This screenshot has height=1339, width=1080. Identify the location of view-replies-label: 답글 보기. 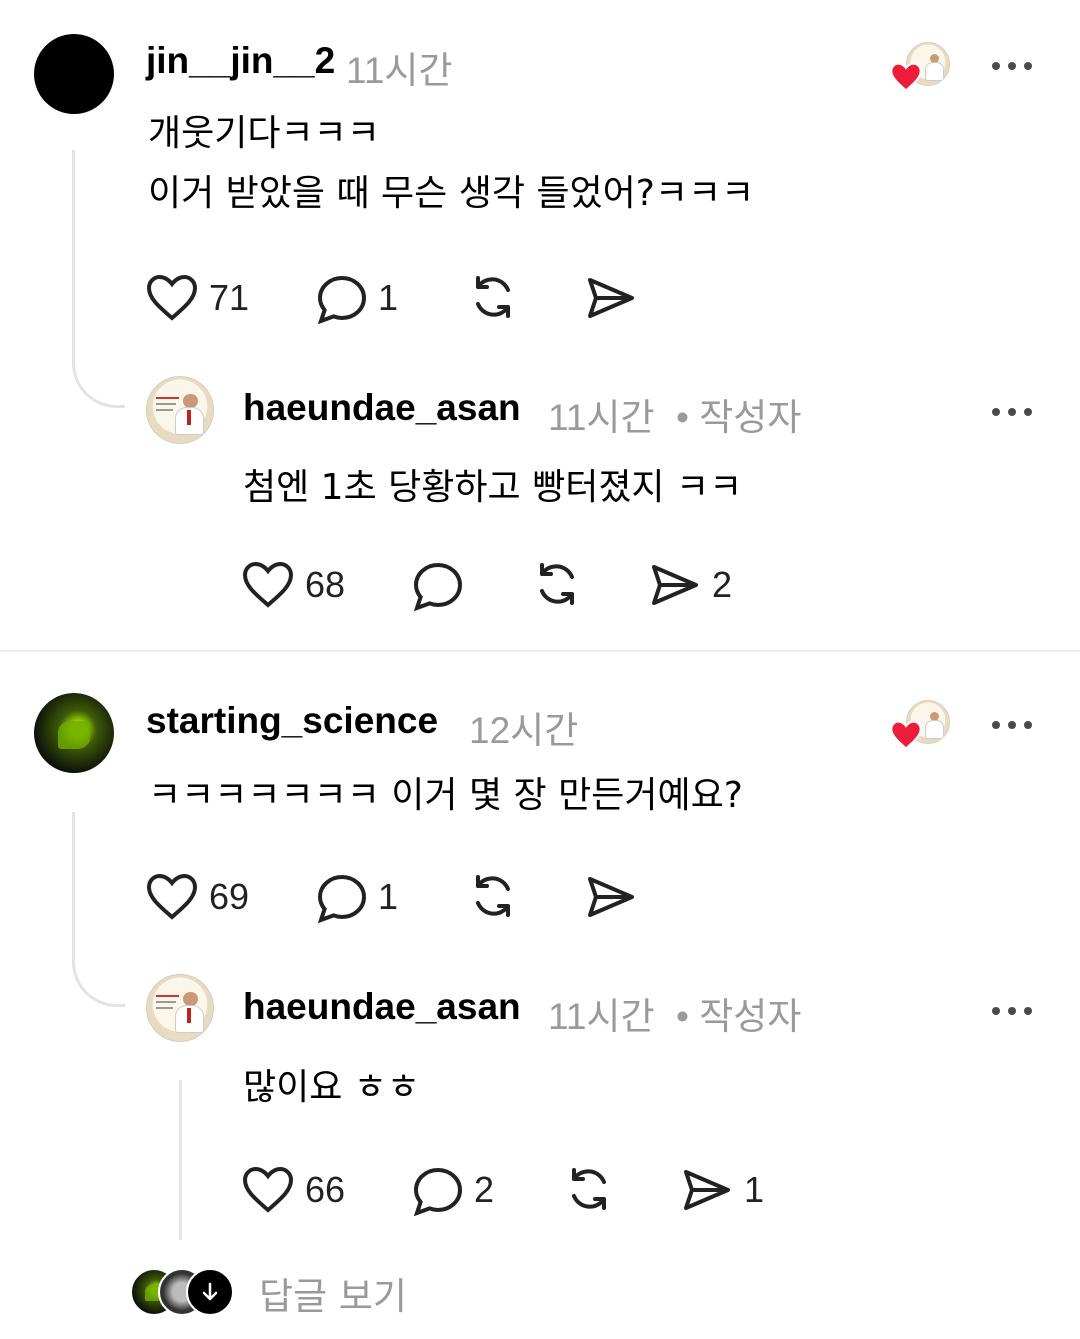
(333, 1293).